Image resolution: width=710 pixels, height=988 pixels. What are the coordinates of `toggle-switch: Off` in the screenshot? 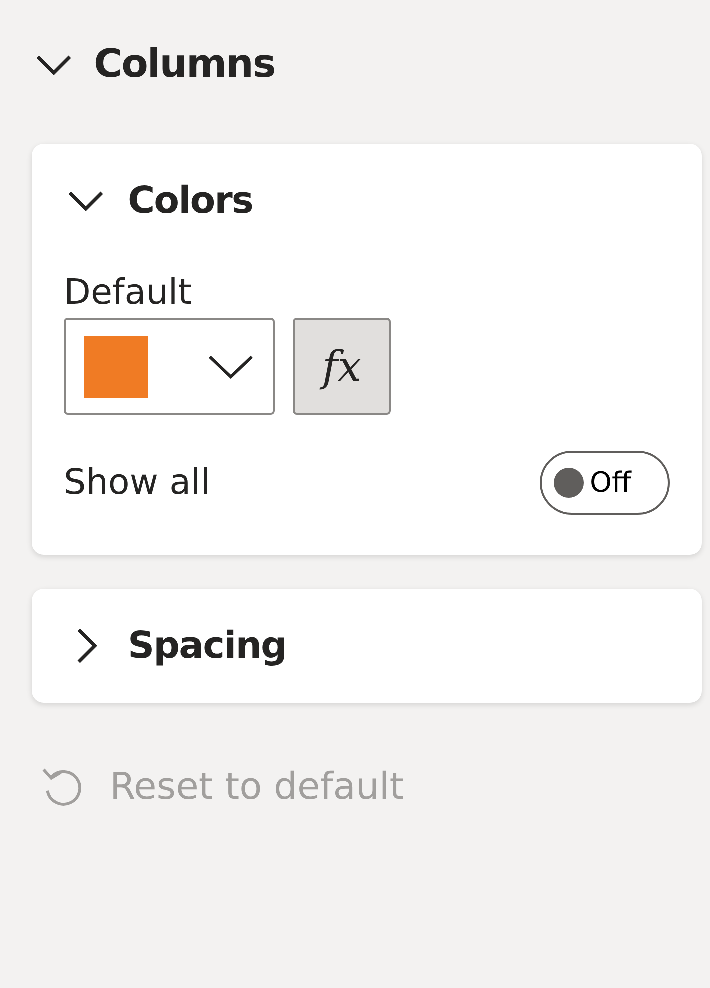 It's located at (605, 483).